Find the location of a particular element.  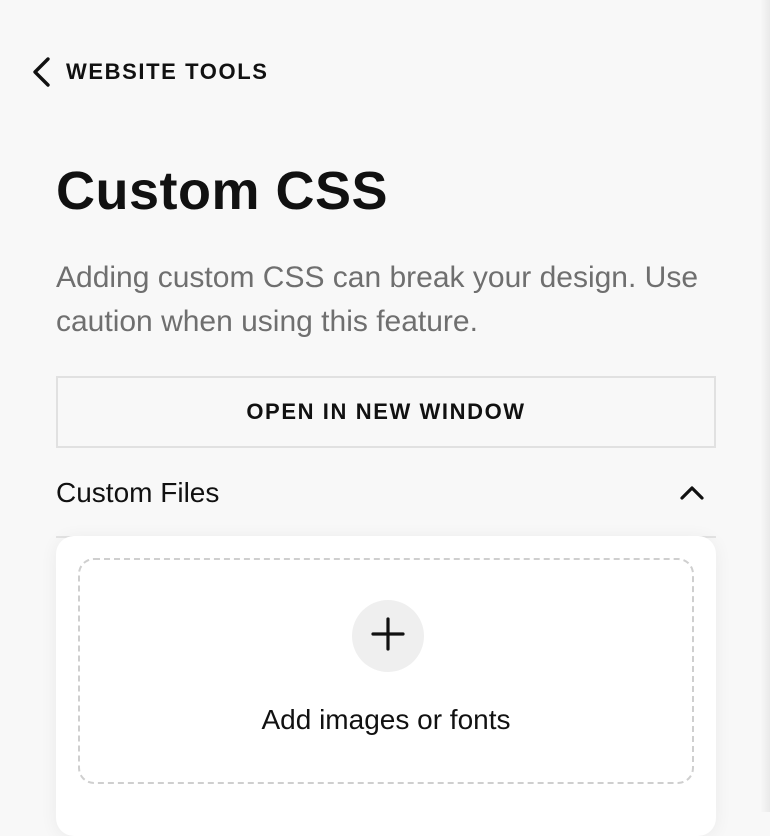

page-title: Custom CSS is located at coordinates (222, 191).